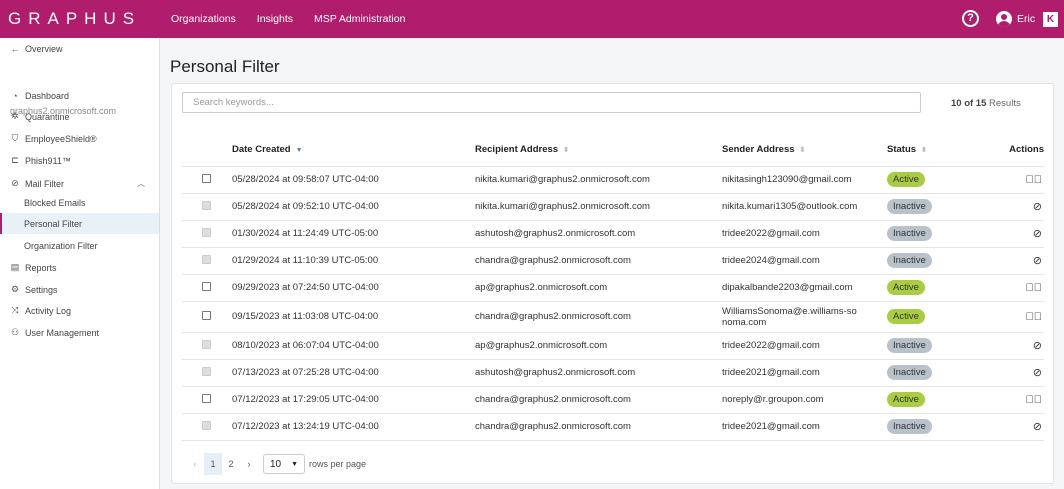 The width and height of the screenshot is (1064, 489). I want to click on page-2-button: 2, so click(231, 464).